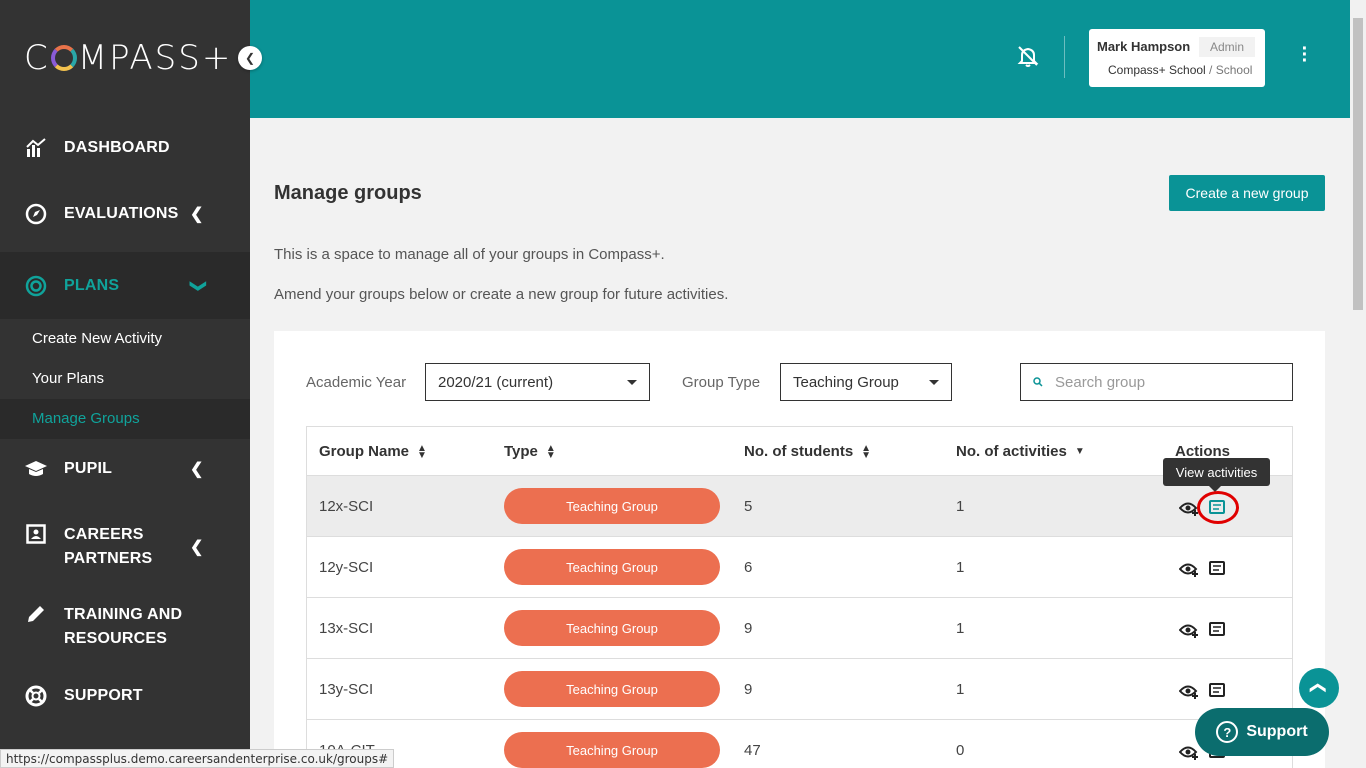 This screenshot has height=768, width=1366. I want to click on table-row: 12x-SCI Teaching Group 5 1, so click(799, 506).